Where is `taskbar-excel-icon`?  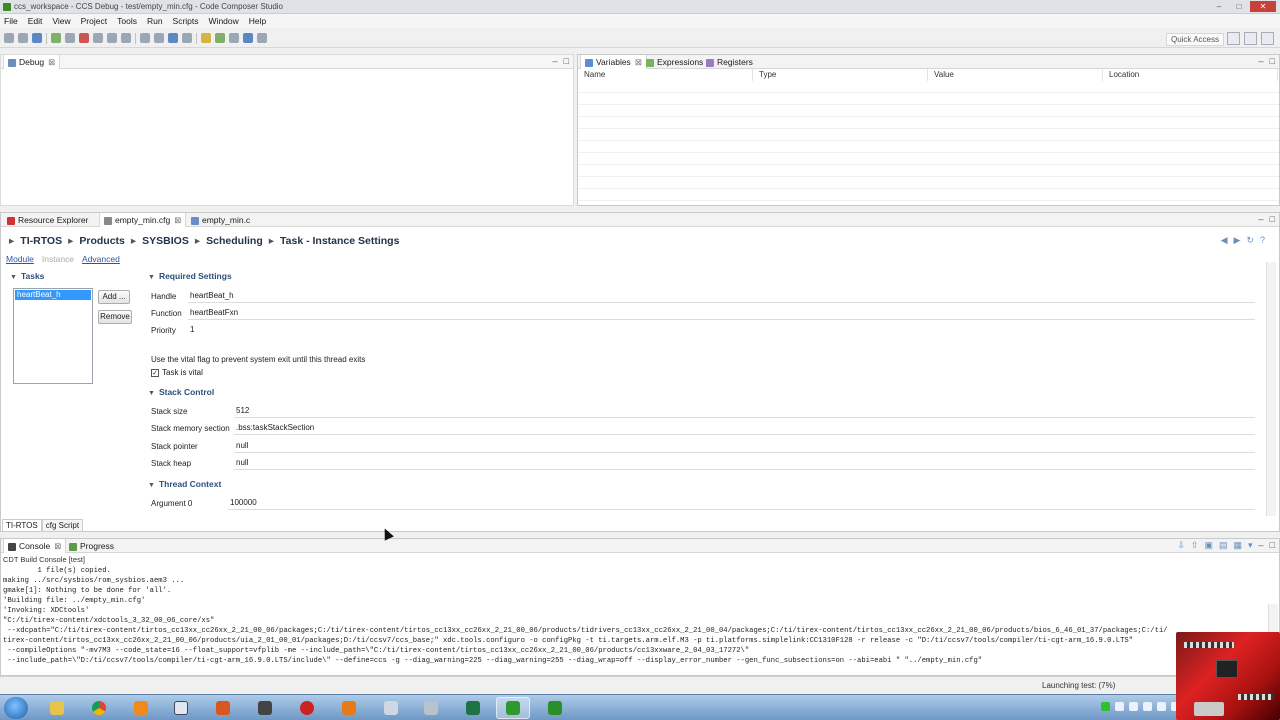
taskbar-excel-icon is located at coordinates (473, 708).